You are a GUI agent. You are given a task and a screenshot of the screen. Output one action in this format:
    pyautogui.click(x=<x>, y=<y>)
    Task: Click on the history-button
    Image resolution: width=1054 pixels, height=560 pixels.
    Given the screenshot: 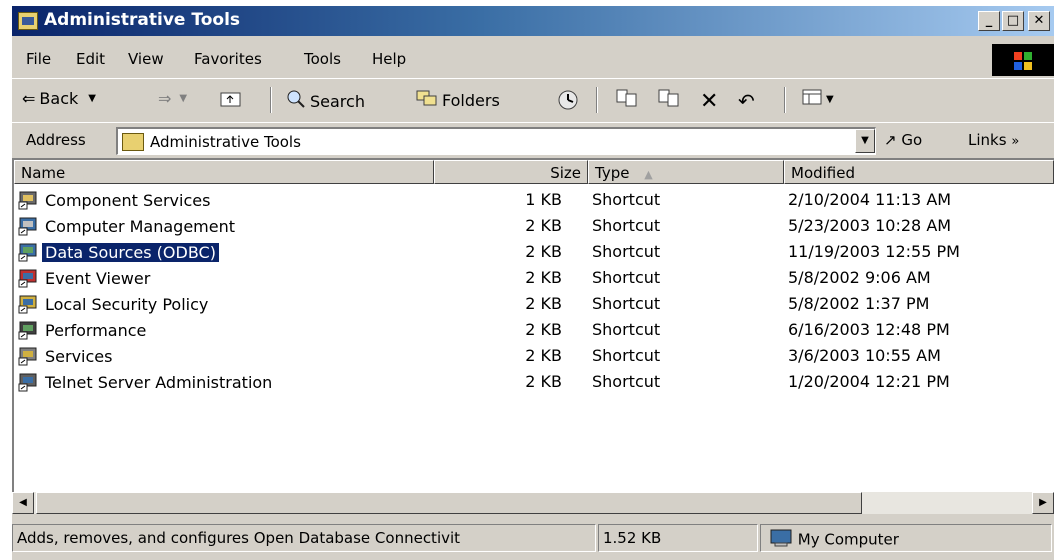 What is the action you would take?
    pyautogui.click(x=568, y=102)
    